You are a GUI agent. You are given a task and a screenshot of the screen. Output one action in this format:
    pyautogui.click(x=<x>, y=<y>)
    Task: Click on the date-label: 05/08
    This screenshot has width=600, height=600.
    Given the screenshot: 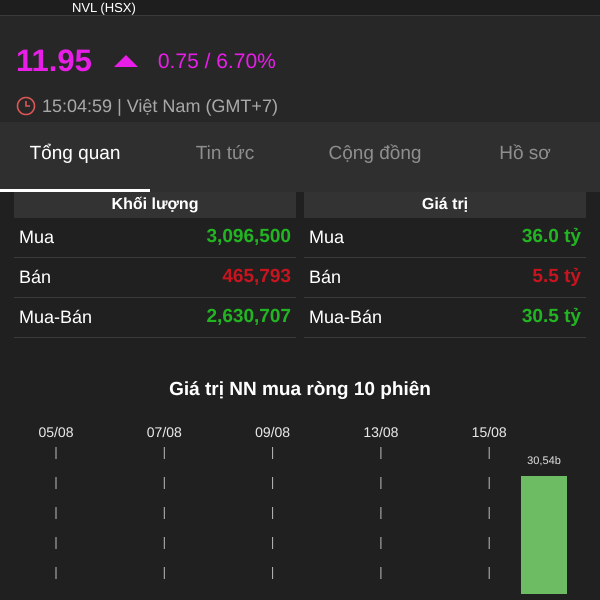 What is the action you would take?
    pyautogui.click(x=56, y=432)
    